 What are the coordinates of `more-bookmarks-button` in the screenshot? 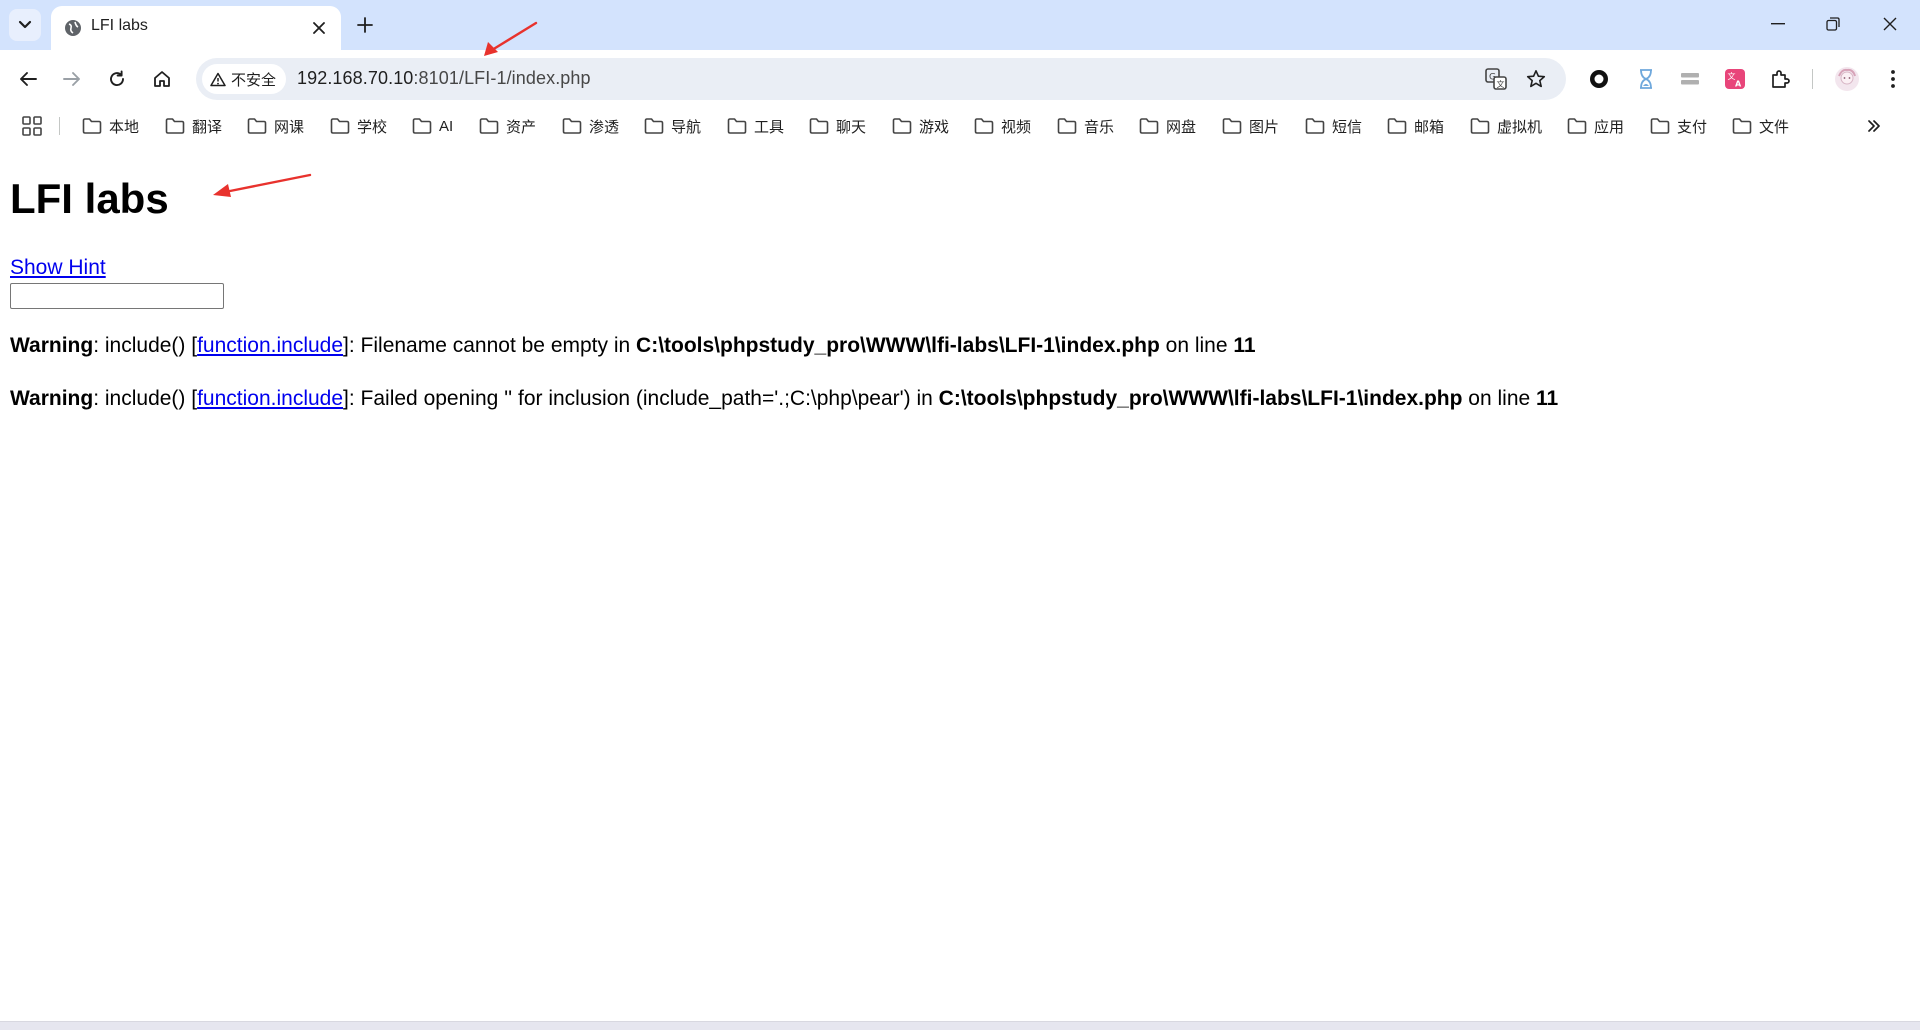 It's located at (1874, 126).